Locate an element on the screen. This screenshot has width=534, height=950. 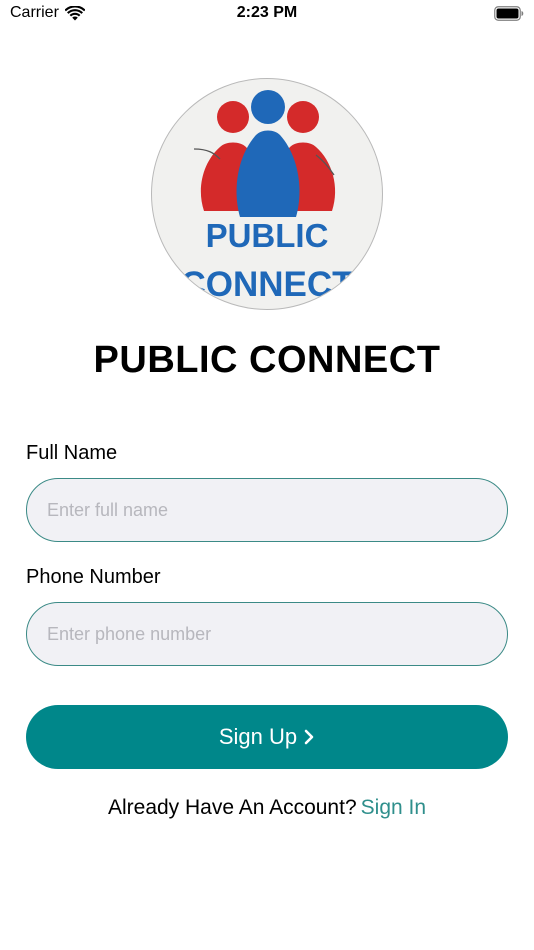
sign-up-label: Sign Up is located at coordinates (258, 736).